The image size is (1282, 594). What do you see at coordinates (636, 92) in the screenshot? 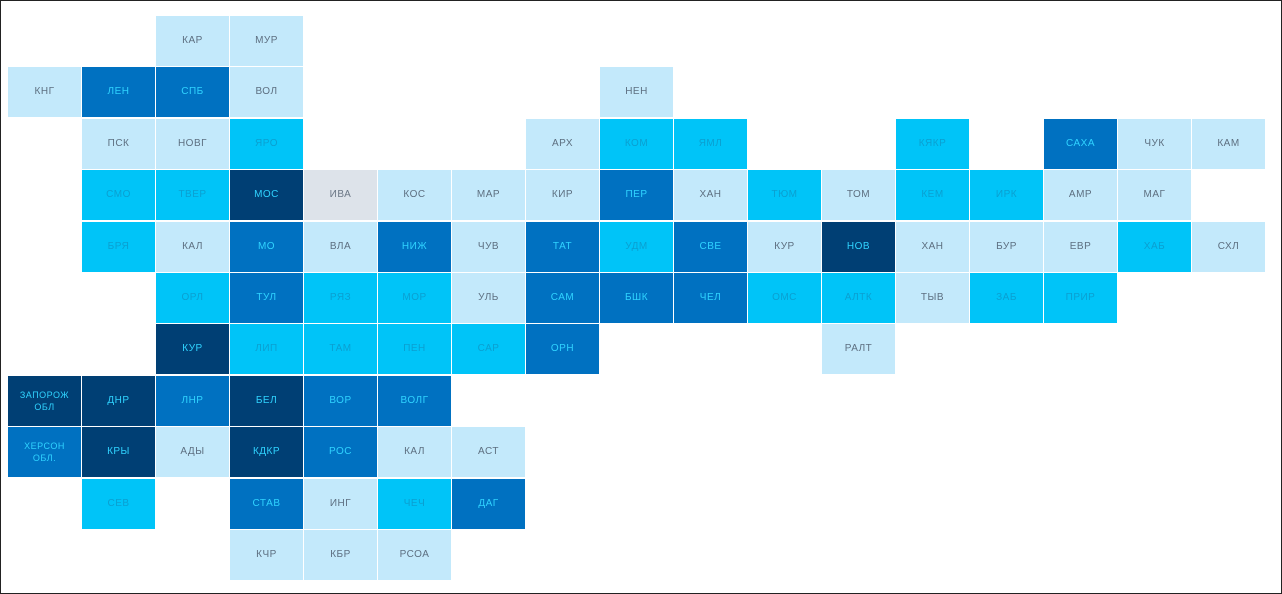
I see `region-tile: НЕН` at bounding box center [636, 92].